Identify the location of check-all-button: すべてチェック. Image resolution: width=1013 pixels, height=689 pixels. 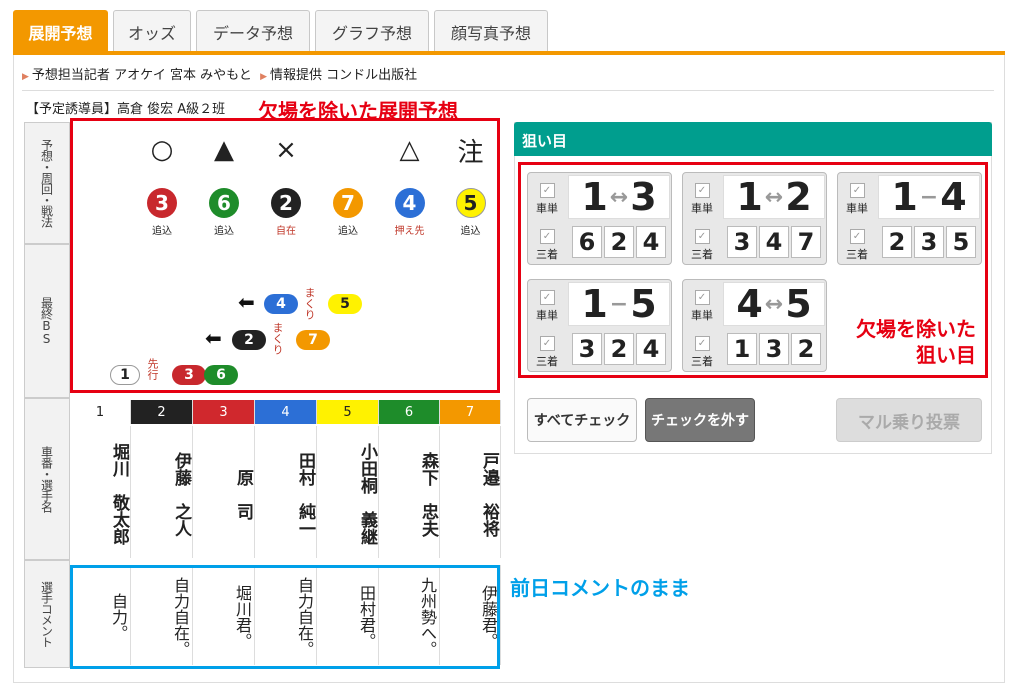
(582, 420).